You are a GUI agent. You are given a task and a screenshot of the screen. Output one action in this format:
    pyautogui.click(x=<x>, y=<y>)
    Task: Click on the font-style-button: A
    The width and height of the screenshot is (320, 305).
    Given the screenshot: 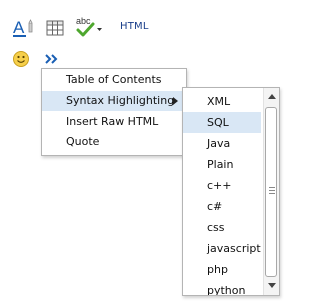 What is the action you would take?
    pyautogui.click(x=25, y=28)
    